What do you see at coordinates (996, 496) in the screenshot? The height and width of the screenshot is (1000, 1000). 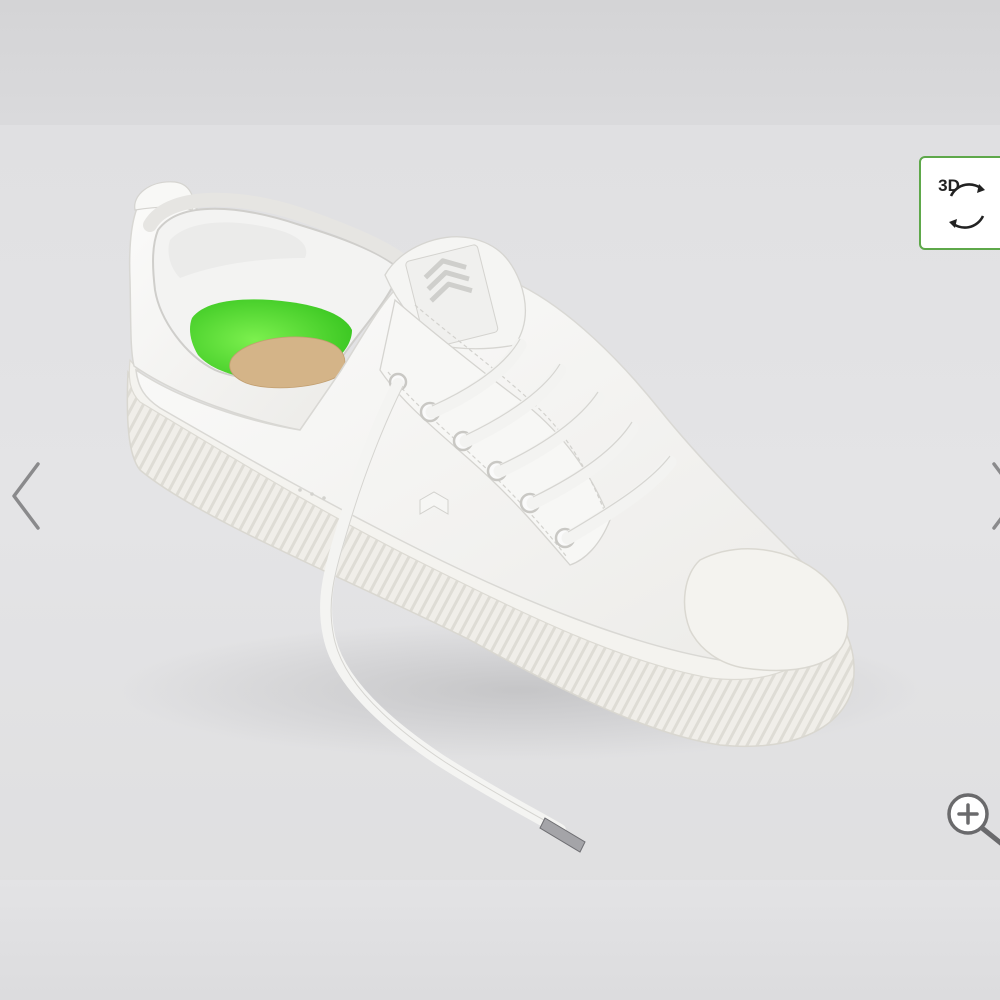 I see `chevron-right-icon` at bounding box center [996, 496].